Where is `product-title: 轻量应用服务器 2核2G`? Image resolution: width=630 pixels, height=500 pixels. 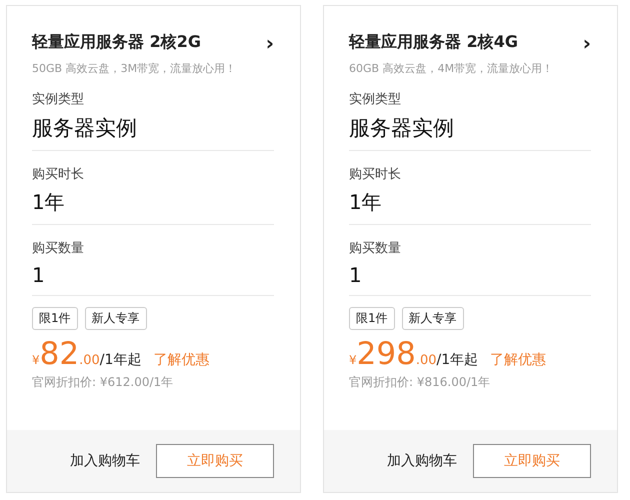
product-title: 轻量应用服务器 2核2G is located at coordinates (116, 42).